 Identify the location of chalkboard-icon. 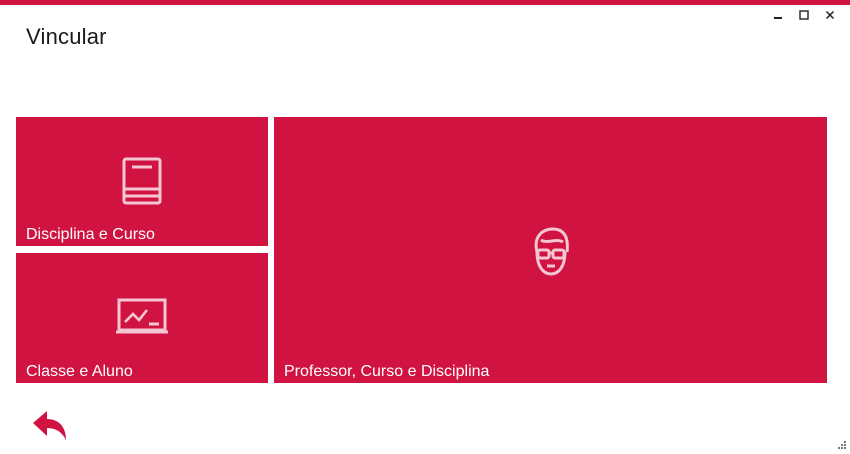
(142, 318).